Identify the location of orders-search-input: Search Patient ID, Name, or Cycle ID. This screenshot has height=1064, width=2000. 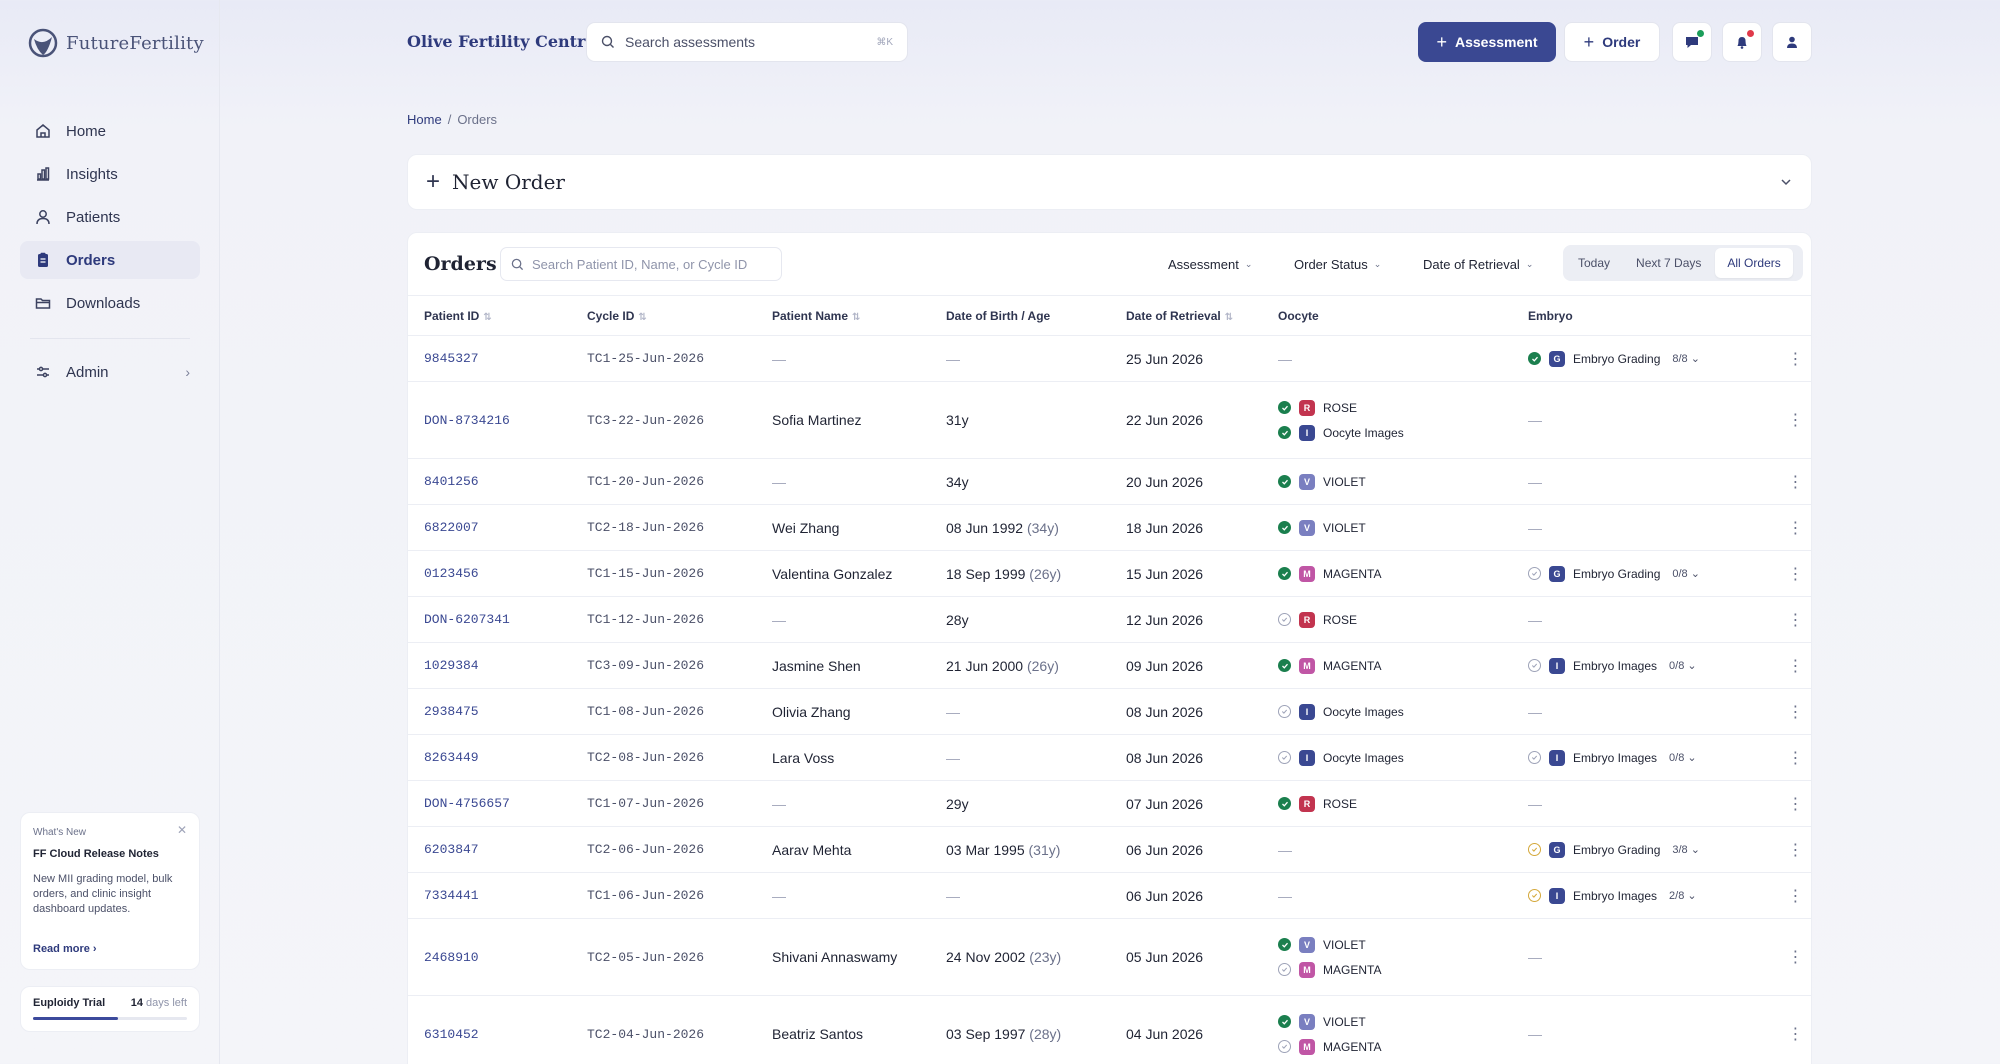
(641, 264).